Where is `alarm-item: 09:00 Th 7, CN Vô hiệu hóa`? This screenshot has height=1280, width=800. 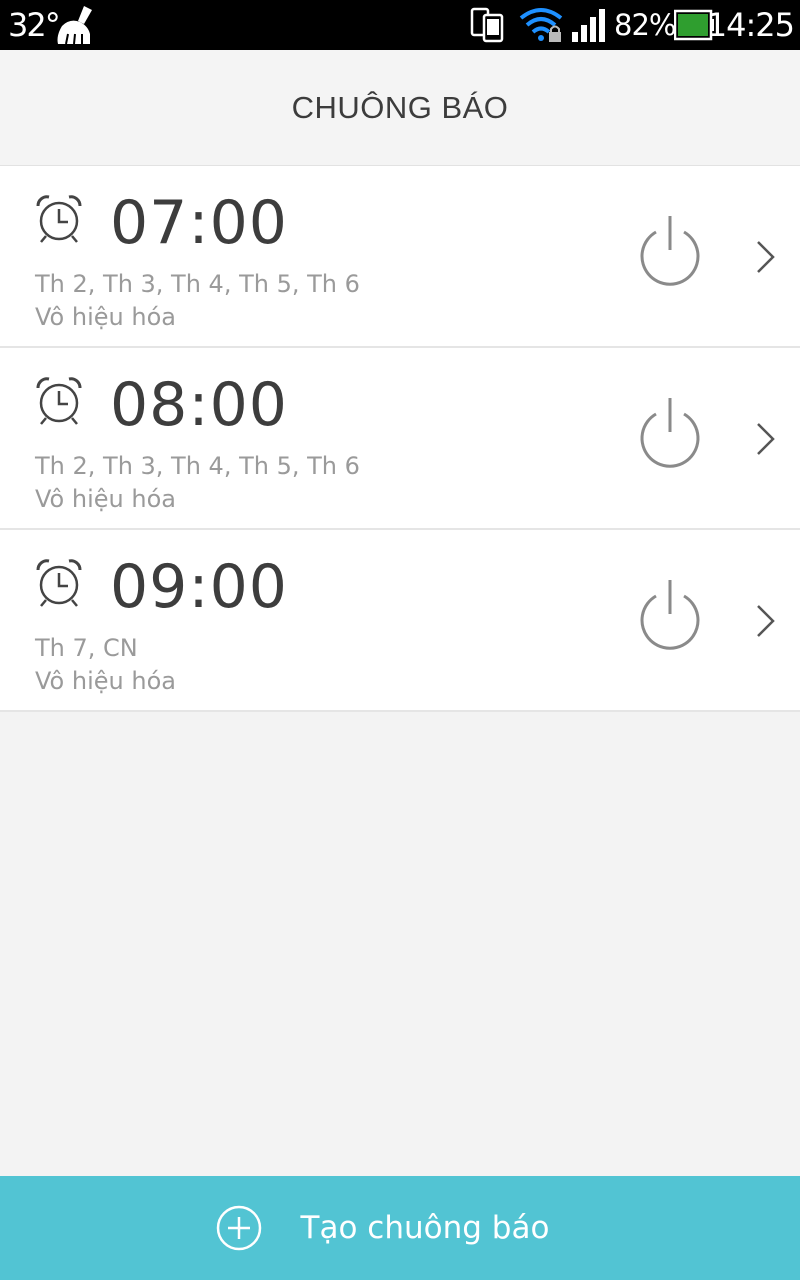
alarm-item: 09:00 Th 7, CN Vô hiệu hóa is located at coordinates (400, 621).